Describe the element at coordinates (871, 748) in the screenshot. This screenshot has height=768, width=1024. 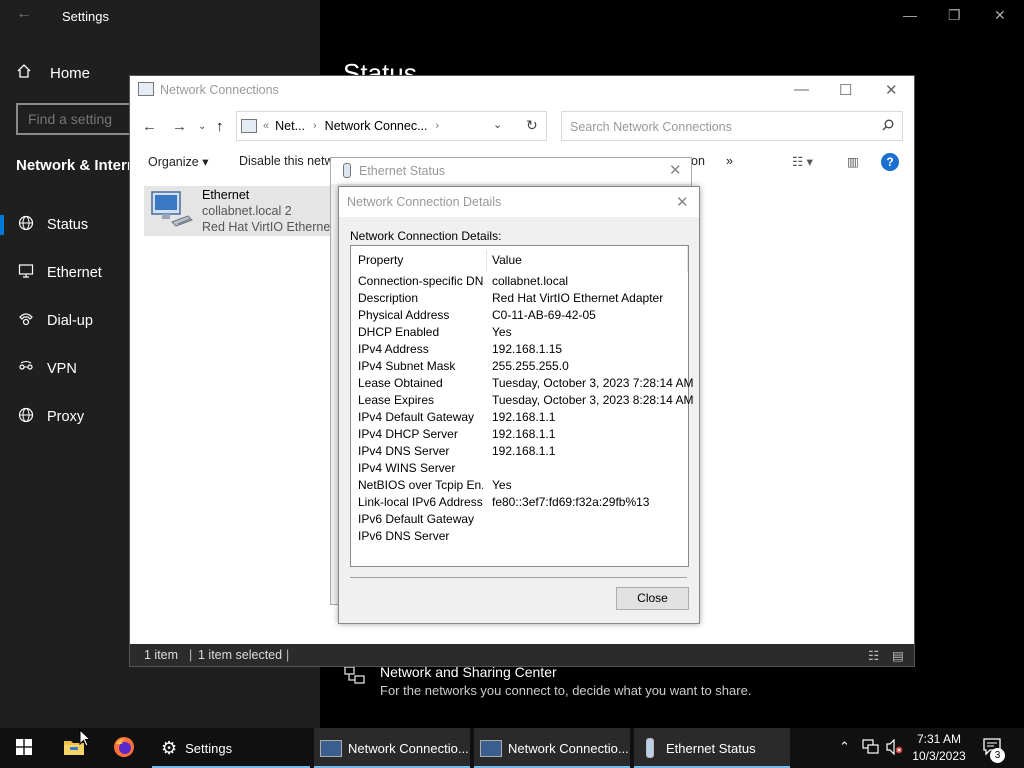
I see `network-tray-icon` at that location.